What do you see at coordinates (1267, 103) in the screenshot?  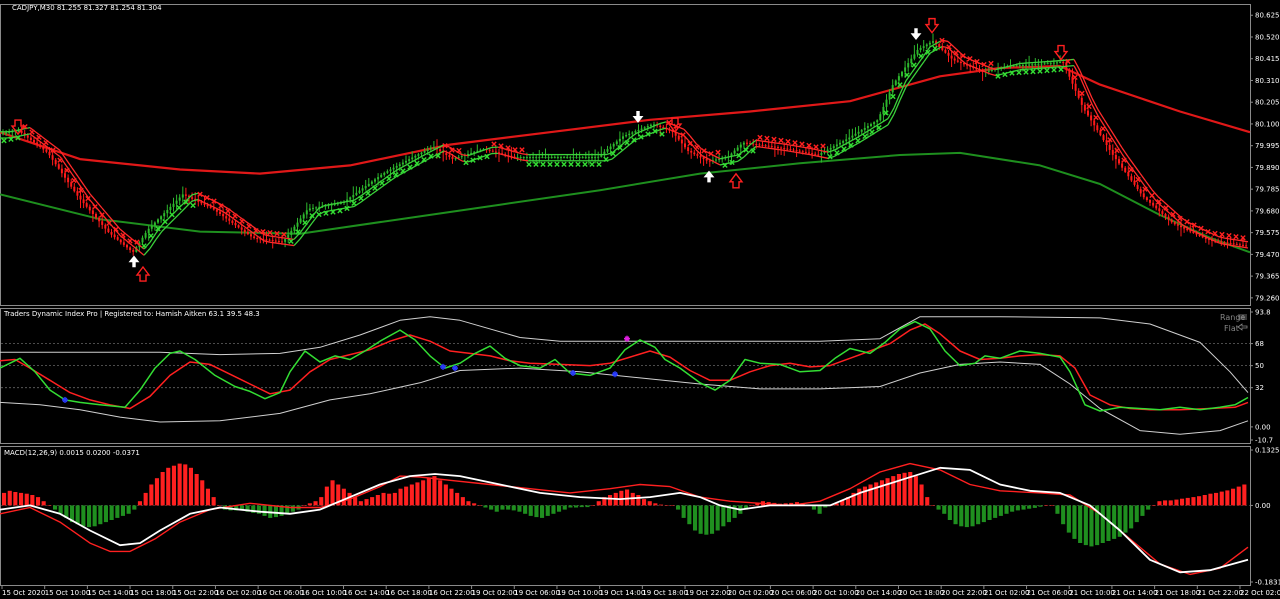 I see `price-axis-label: 80.205` at bounding box center [1267, 103].